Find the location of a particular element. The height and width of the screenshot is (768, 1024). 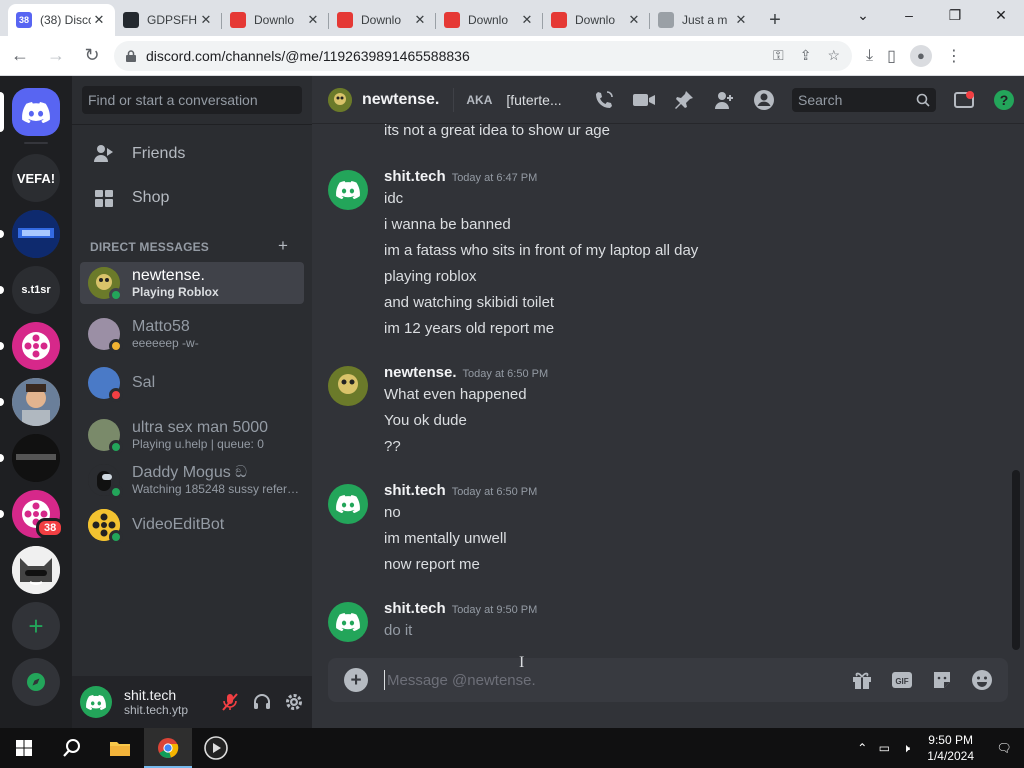

browser-tab: 38 (38) Disco ✕ is located at coordinates (61, 20).